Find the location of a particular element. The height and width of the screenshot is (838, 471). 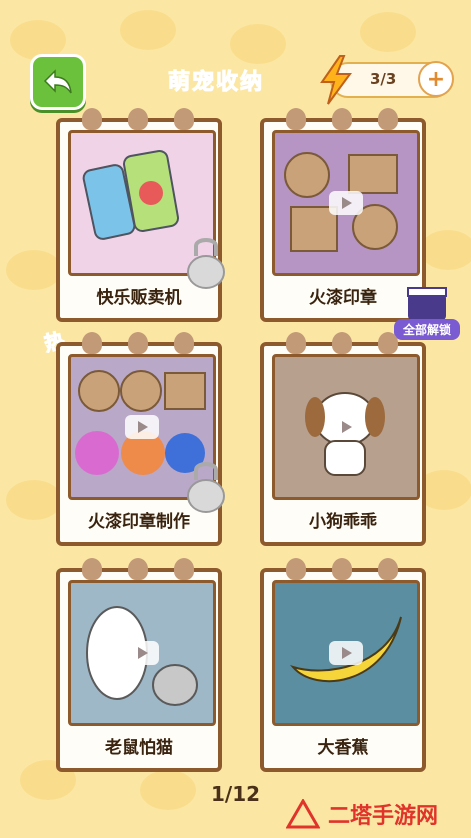

plus-icon: + is located at coordinates (436, 79).